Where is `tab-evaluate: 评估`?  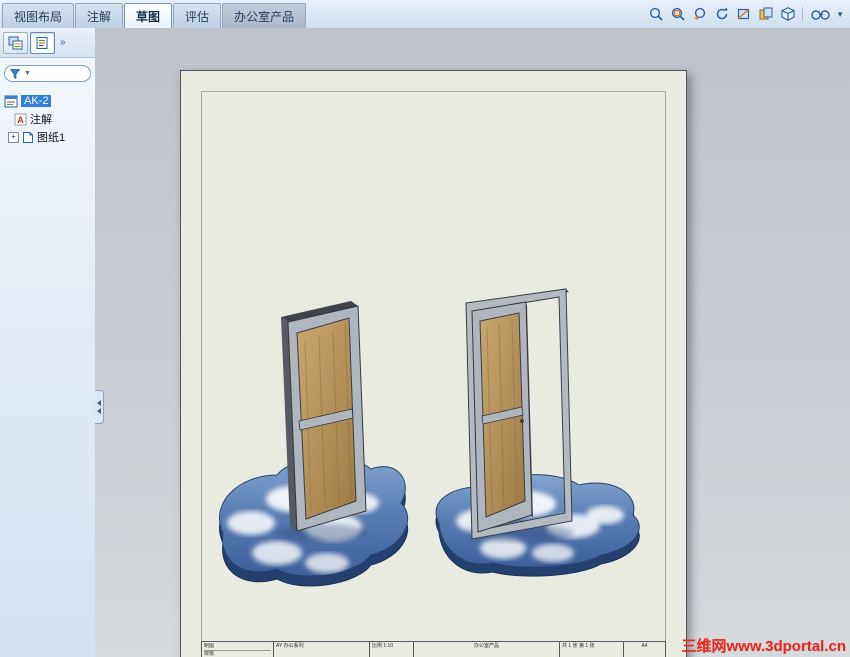 tab-evaluate: 评估 is located at coordinates (197, 15).